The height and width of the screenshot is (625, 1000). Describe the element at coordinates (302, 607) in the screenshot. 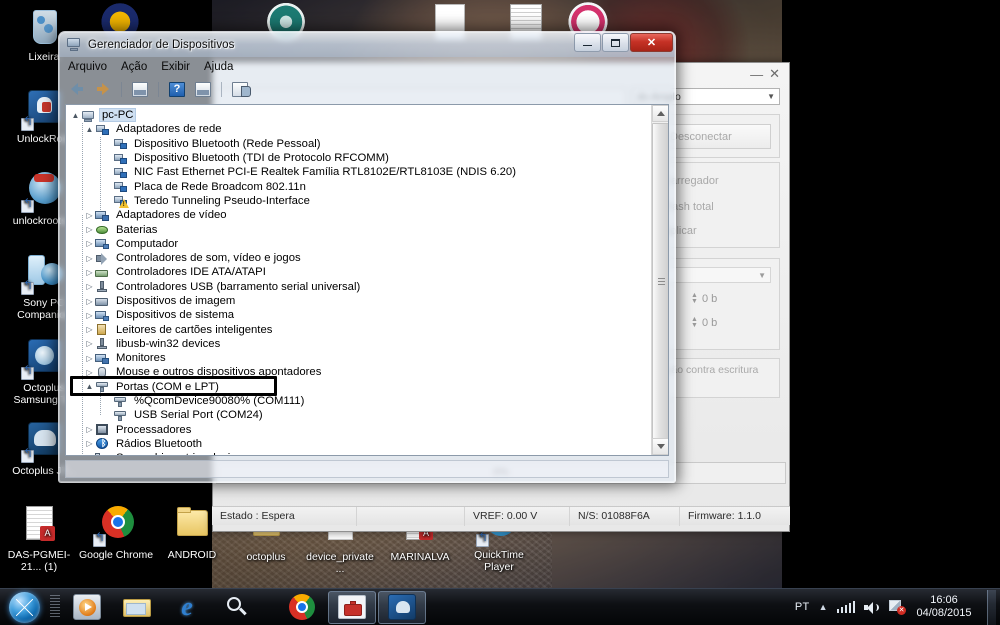

I see `taskbar-chrome` at that location.